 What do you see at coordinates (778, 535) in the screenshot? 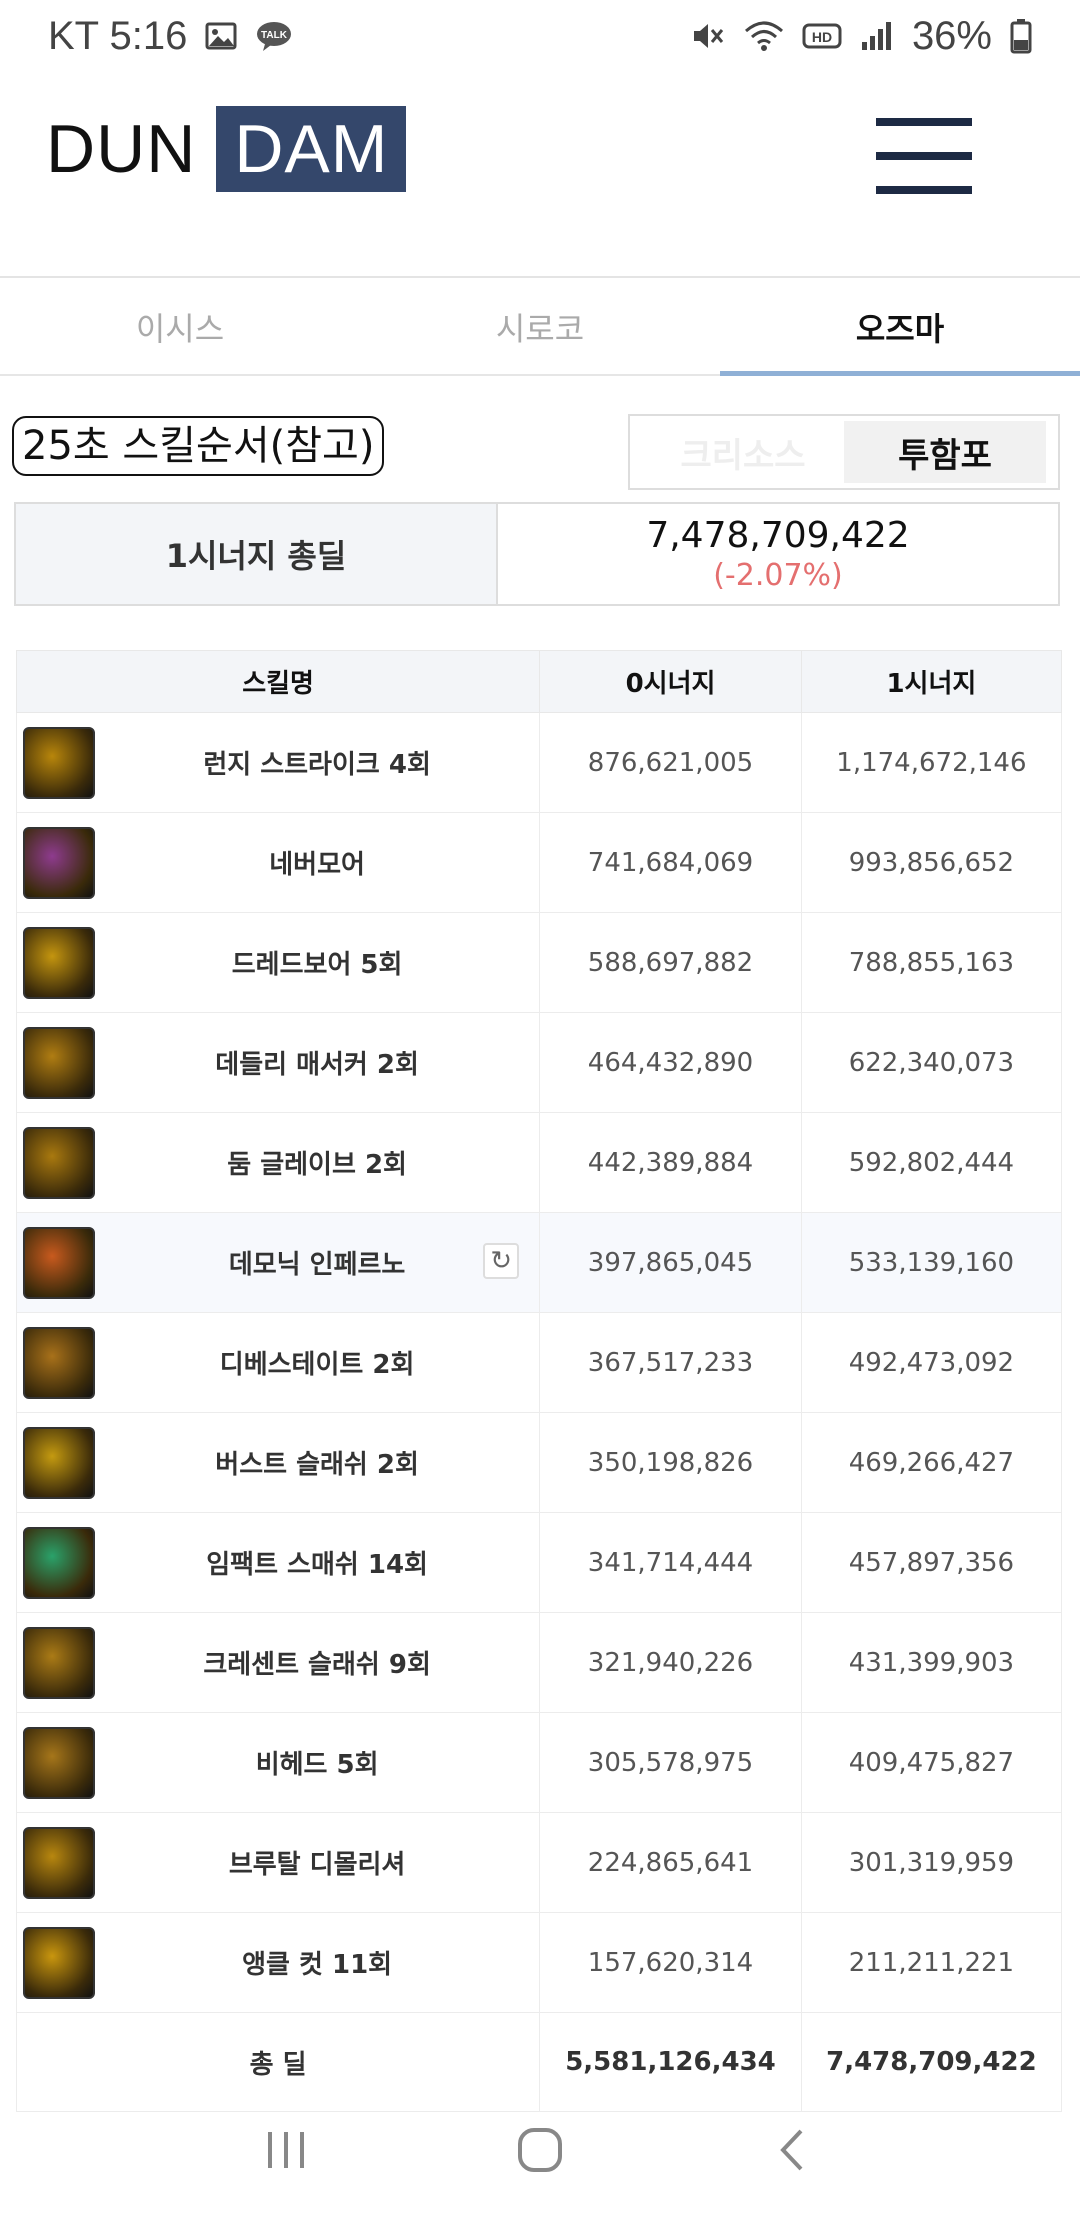
I see `synergy-total-value: 7,478,709,422` at bounding box center [778, 535].